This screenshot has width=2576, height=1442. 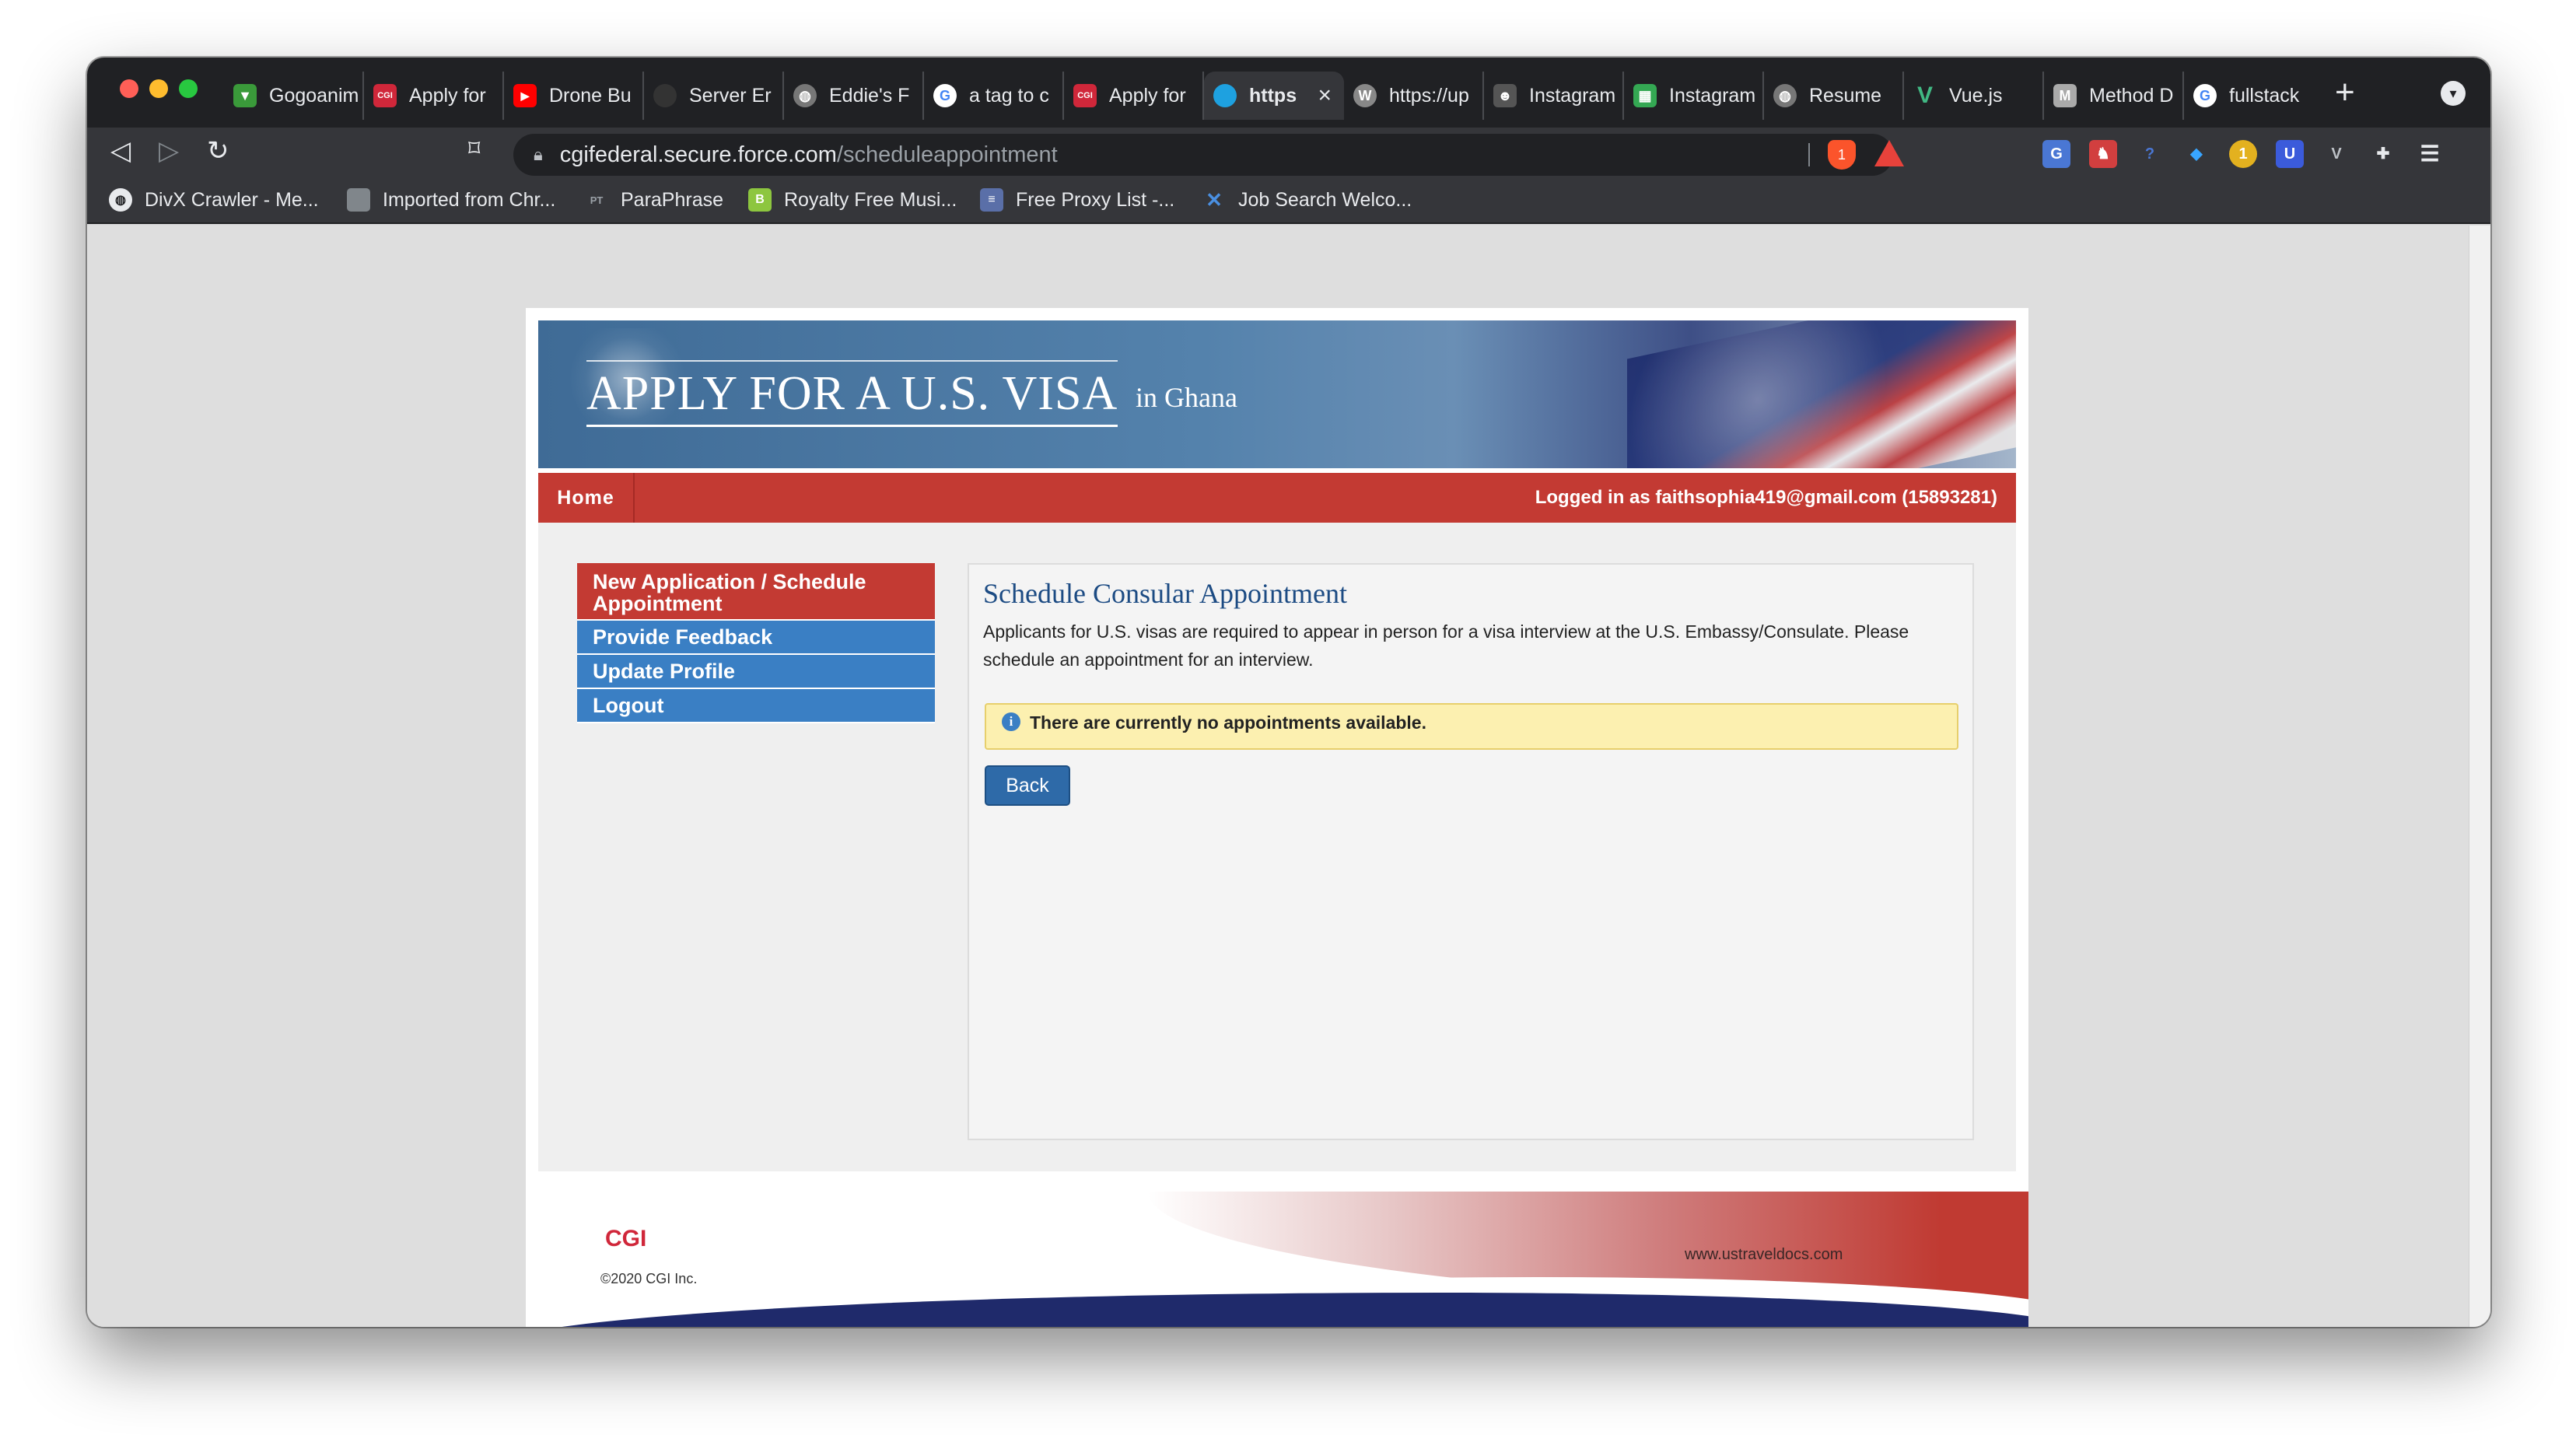 I want to click on tab-instagram-1: ☻ Instagram, so click(x=1554, y=96).